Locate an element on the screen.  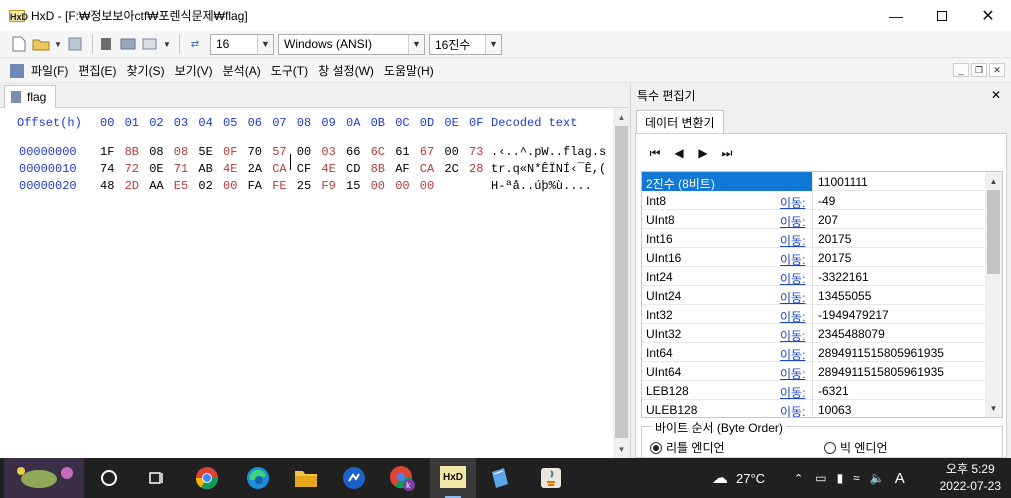
hex-byte: 67 is located at coordinates (430, 152).